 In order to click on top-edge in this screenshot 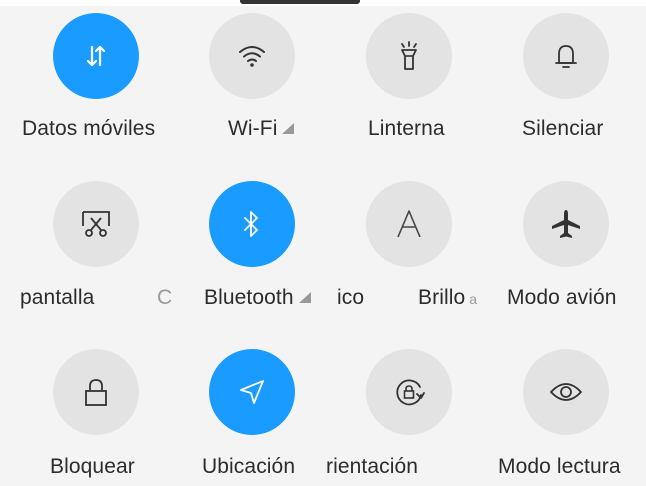, I will do `click(323, 3)`.